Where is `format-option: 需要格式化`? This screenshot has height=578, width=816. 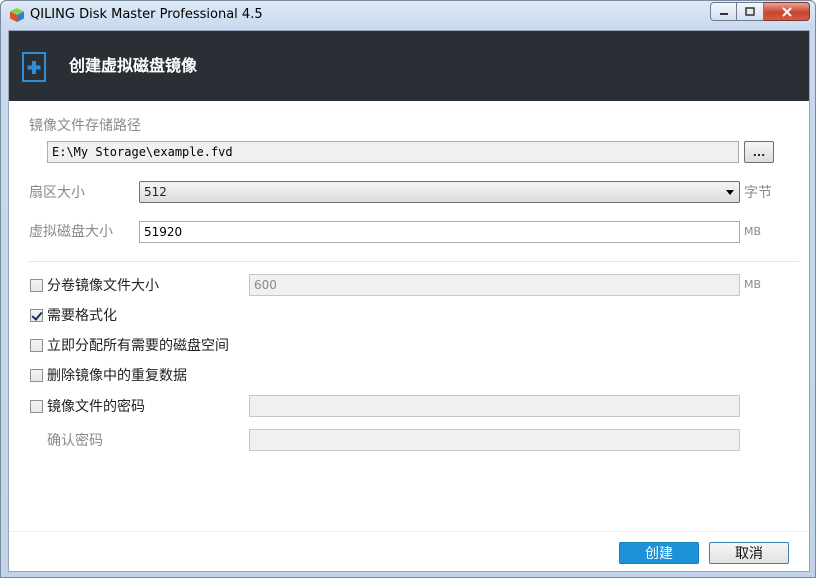
format-option: 需要格式化 is located at coordinates (73, 315).